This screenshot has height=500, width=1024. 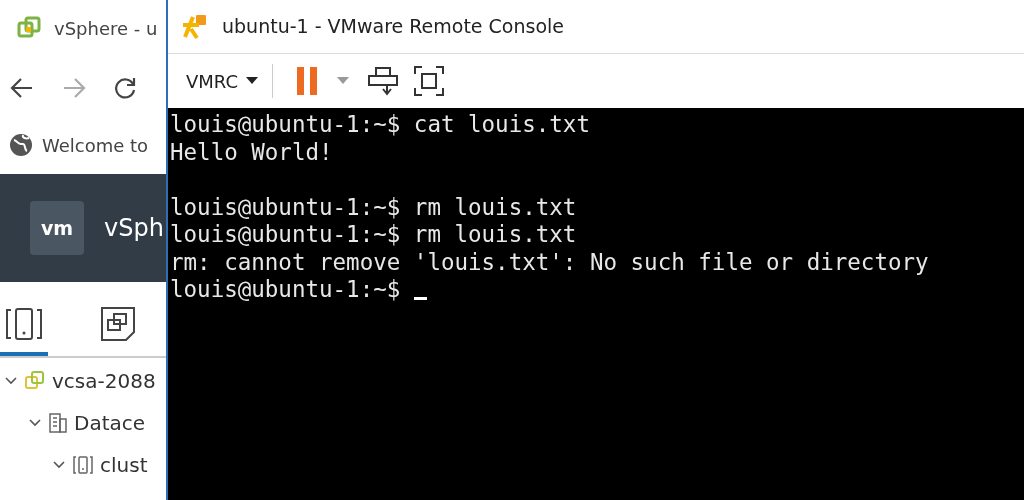 I want to click on terminal-line: louis@ubuntu-1:~$, so click(x=285, y=290).